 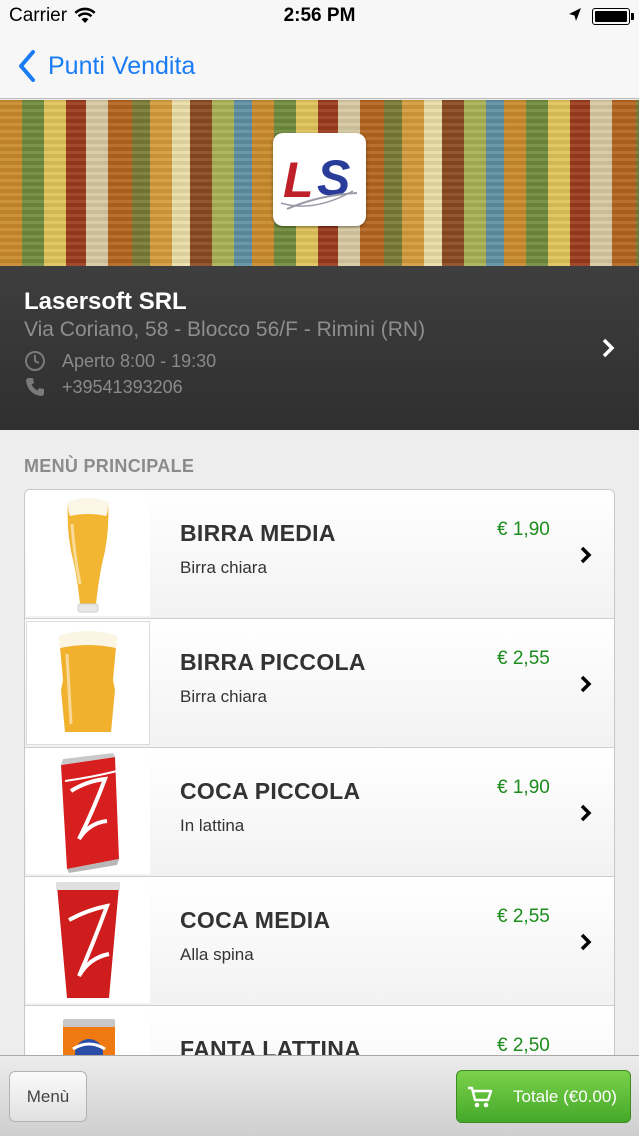 What do you see at coordinates (88, 941) in the screenshot?
I see `coca-cola-cup-image` at bounding box center [88, 941].